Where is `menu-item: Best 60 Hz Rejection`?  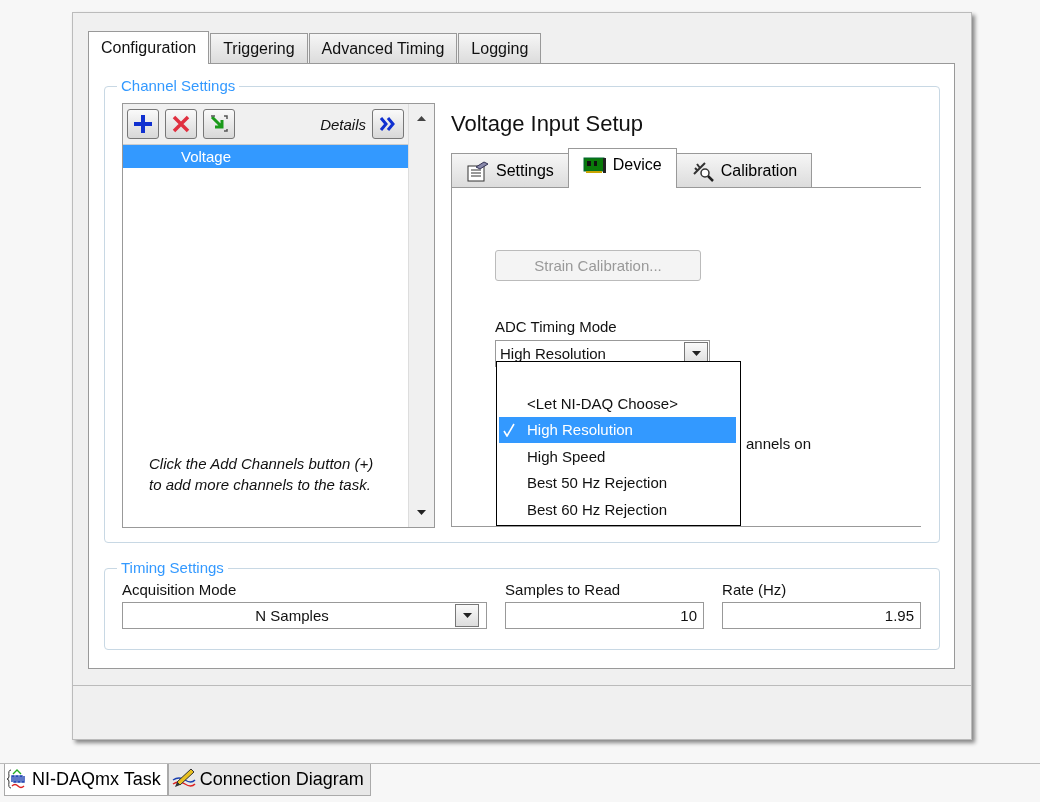
menu-item: Best 60 Hz Rejection is located at coordinates (617, 509).